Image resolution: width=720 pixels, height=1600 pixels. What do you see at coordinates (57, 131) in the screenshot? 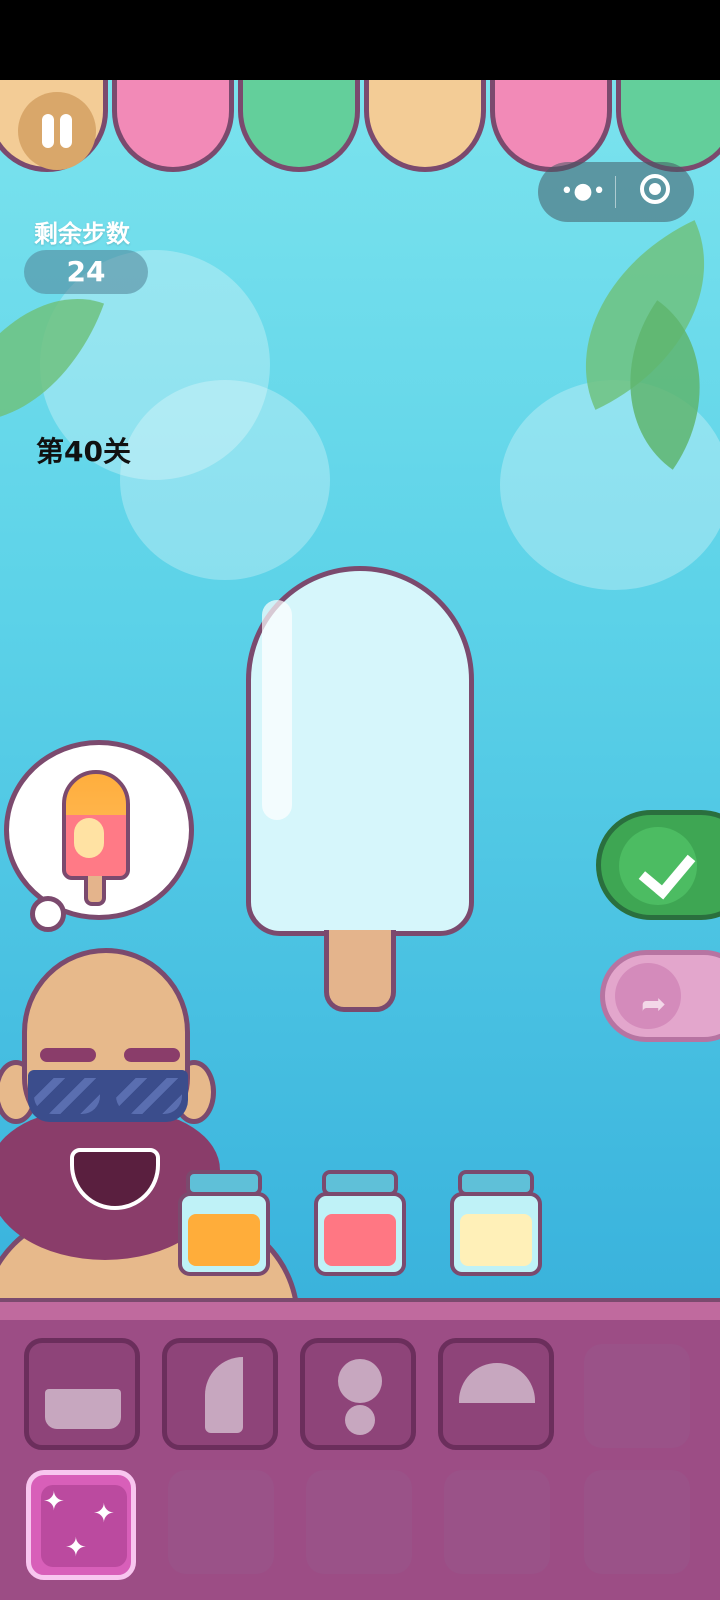
I see `pause-button` at bounding box center [57, 131].